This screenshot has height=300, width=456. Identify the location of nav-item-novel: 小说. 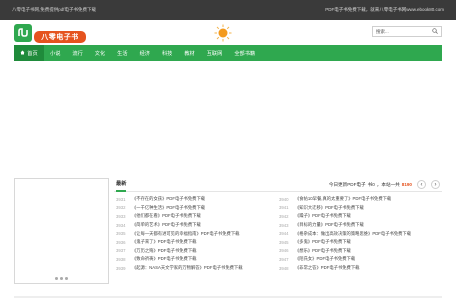
(55, 53).